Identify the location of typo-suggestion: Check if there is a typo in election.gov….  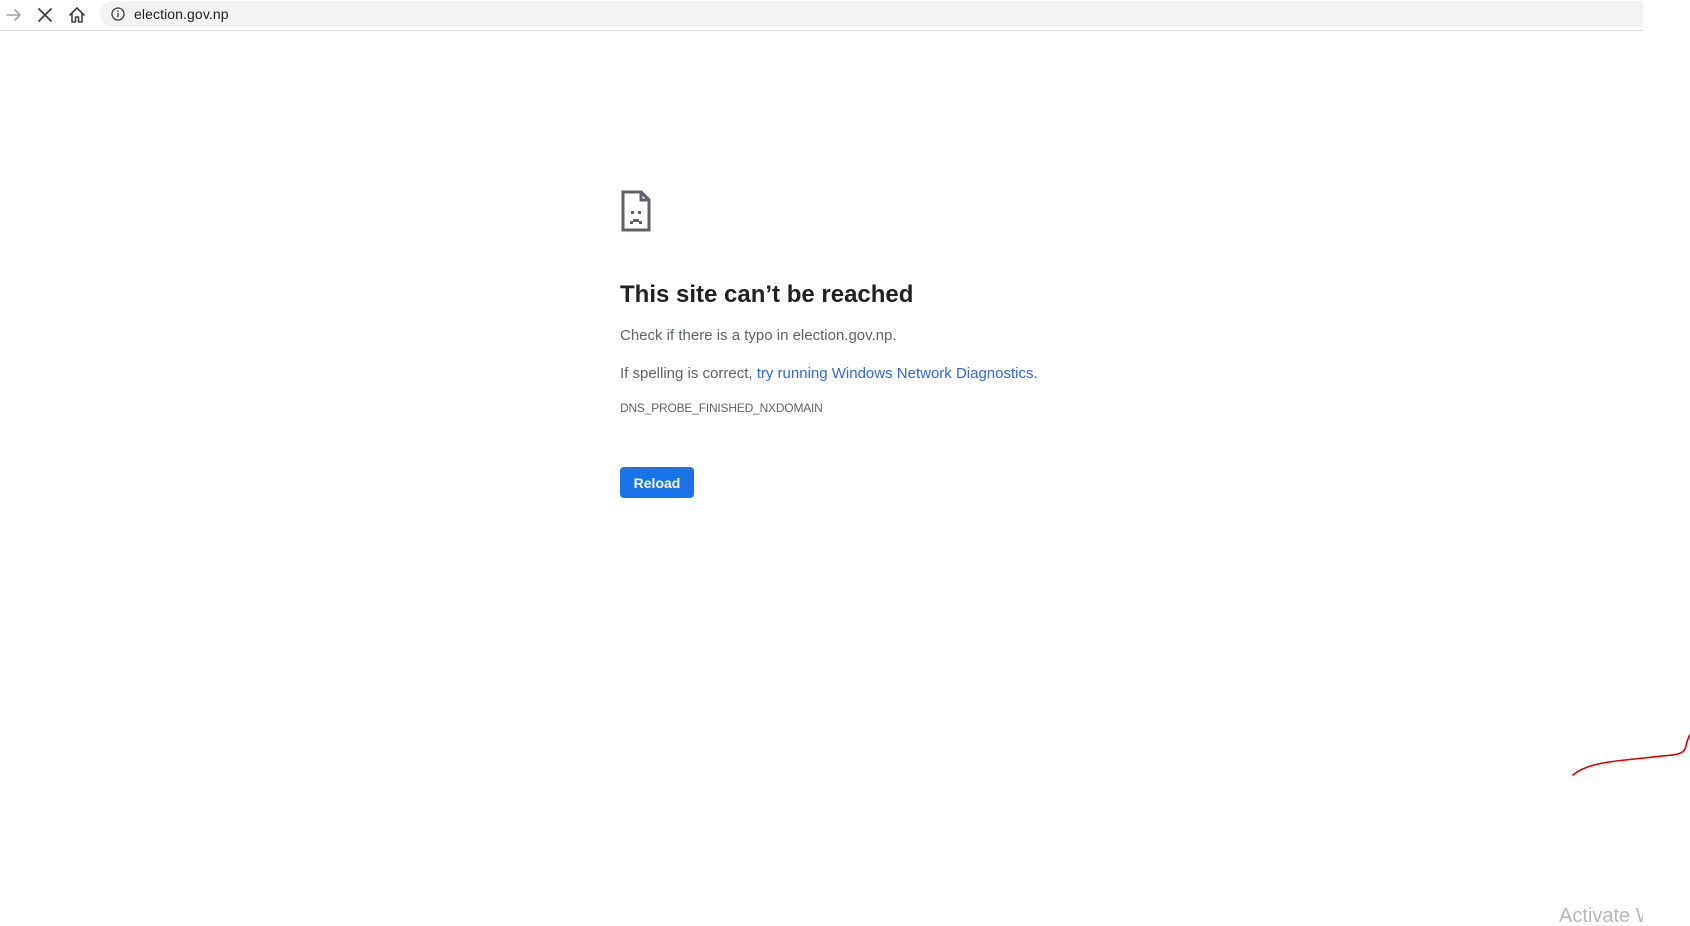
(758, 335).